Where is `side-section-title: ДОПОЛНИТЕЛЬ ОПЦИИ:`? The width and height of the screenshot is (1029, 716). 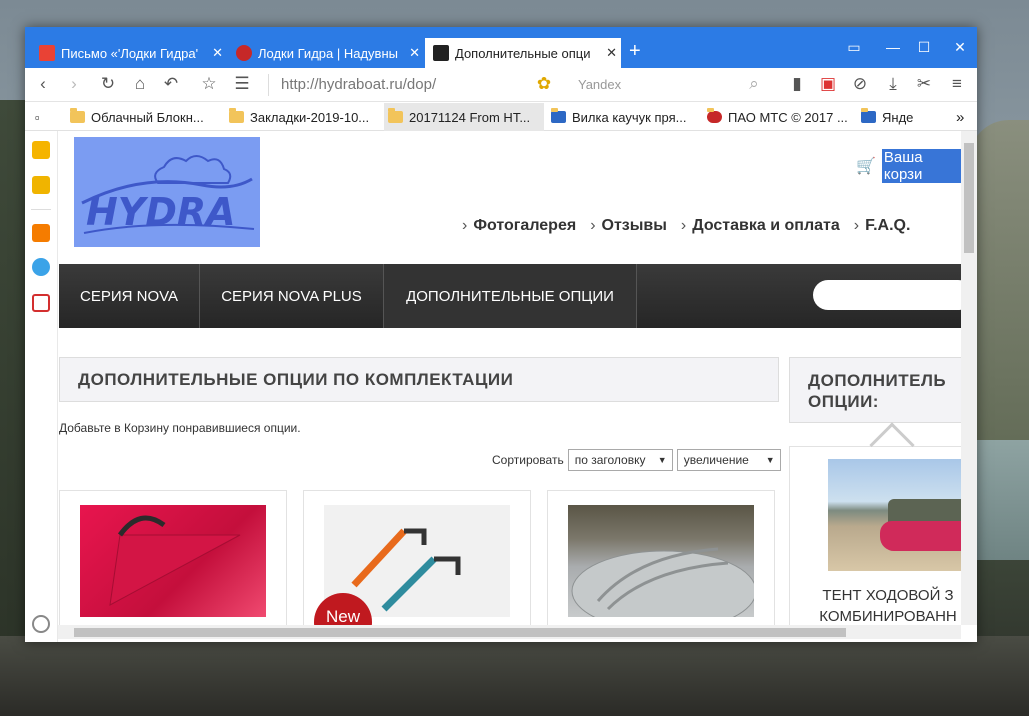 side-section-title: ДОПОЛНИТЕЛЬ ОПЦИИ: is located at coordinates (875, 390).